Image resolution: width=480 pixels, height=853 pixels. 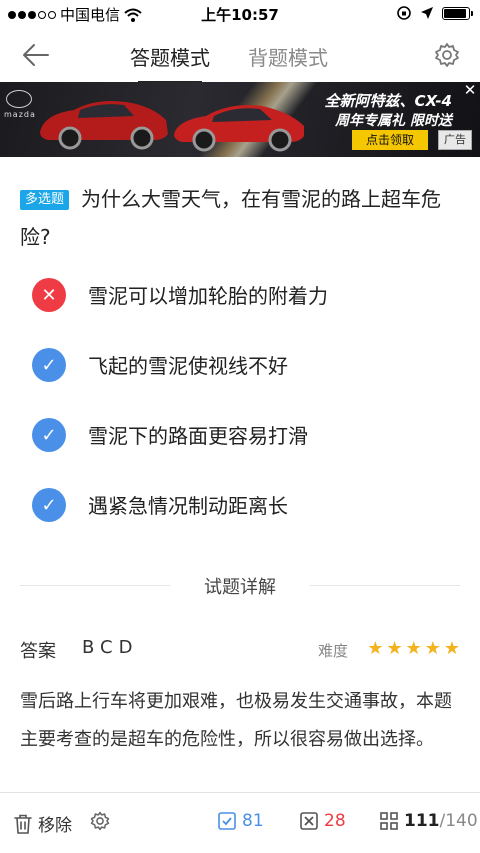 What do you see at coordinates (231, 218) in the screenshot?
I see `question-text: 为什么大雪天气，在有雪泥的路上超车危险?` at bounding box center [231, 218].